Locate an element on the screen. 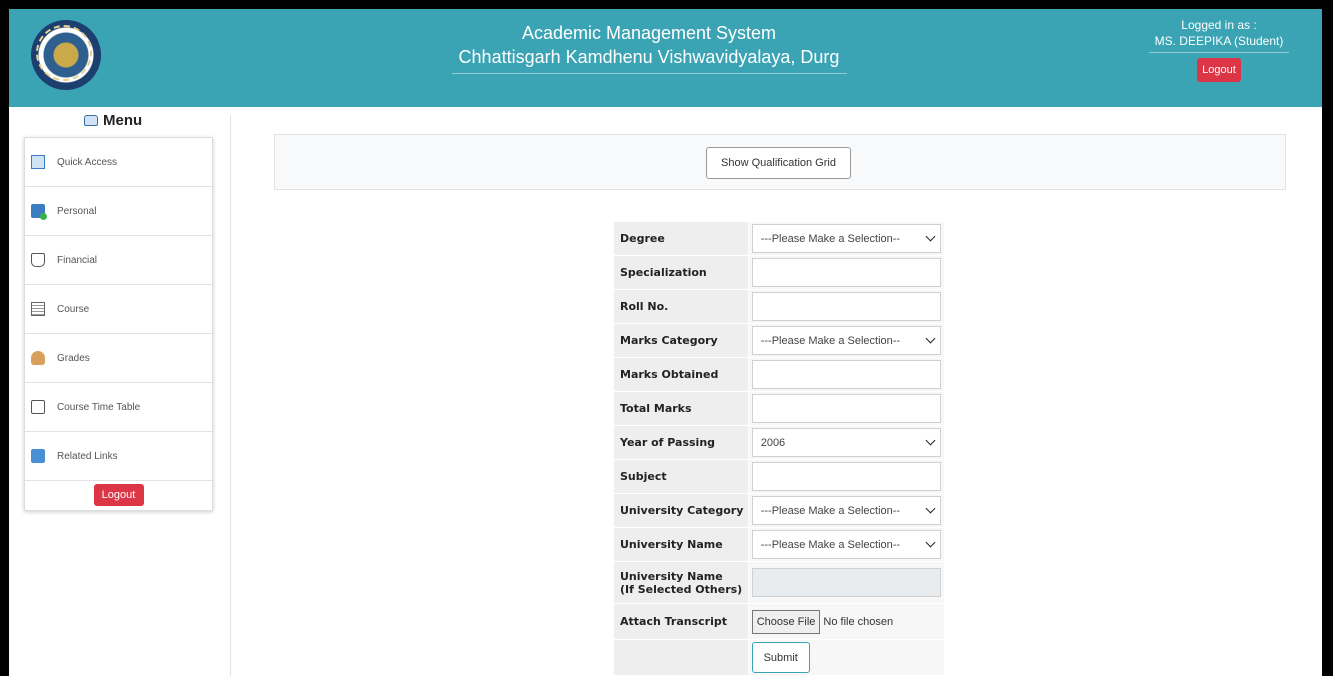 This screenshot has width=1333, height=676. transcript-file-input: Choose File No file chosen is located at coordinates (846, 621).